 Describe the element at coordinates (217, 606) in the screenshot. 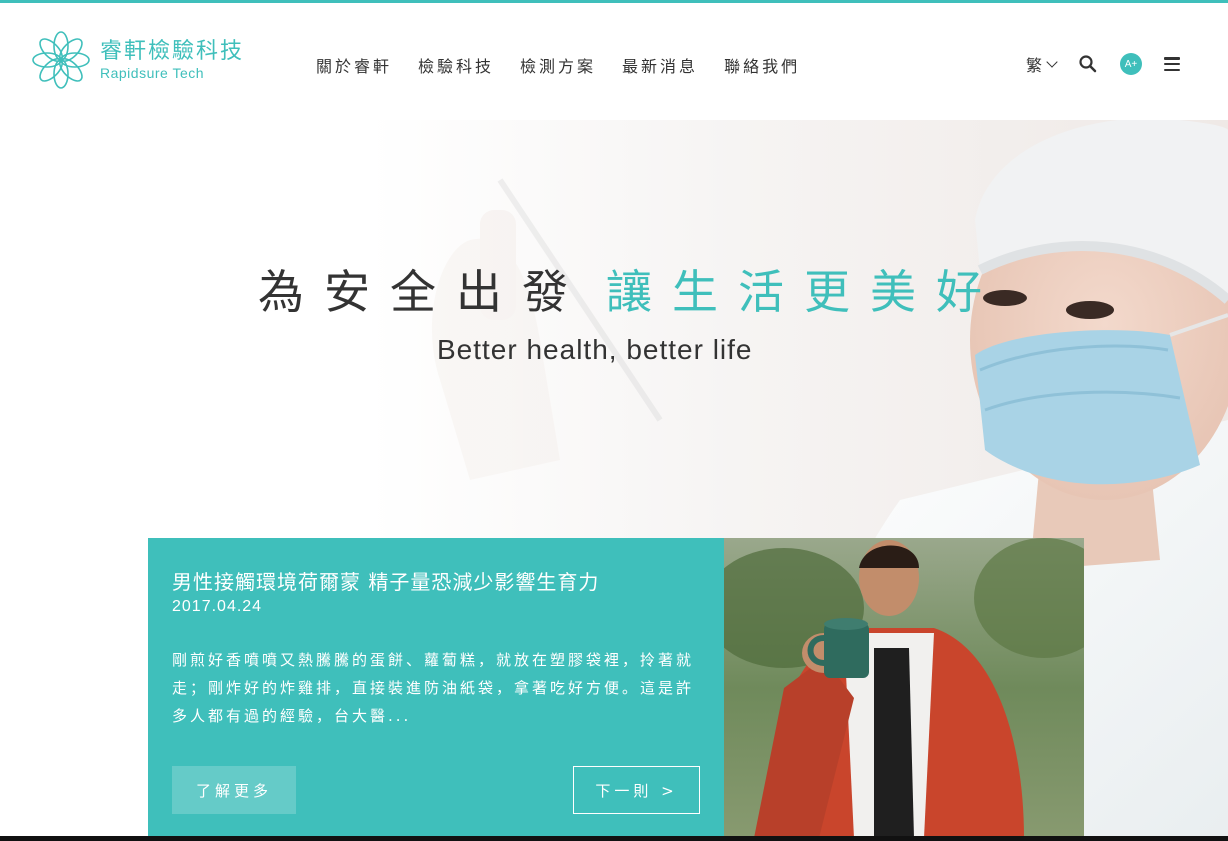

I see `news-date: 2017.04.24` at that location.